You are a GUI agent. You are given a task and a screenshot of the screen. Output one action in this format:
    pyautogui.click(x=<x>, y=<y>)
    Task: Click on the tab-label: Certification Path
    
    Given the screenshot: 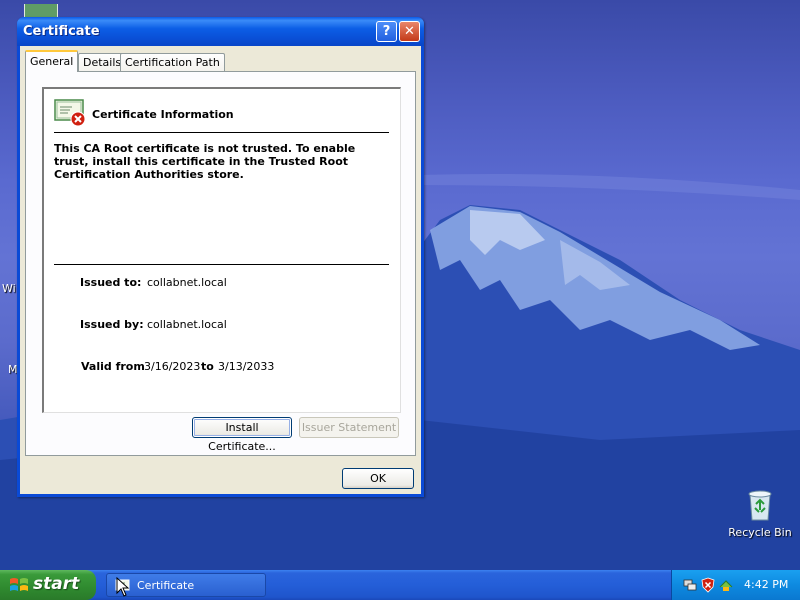 What is the action you would take?
    pyautogui.click(x=172, y=62)
    